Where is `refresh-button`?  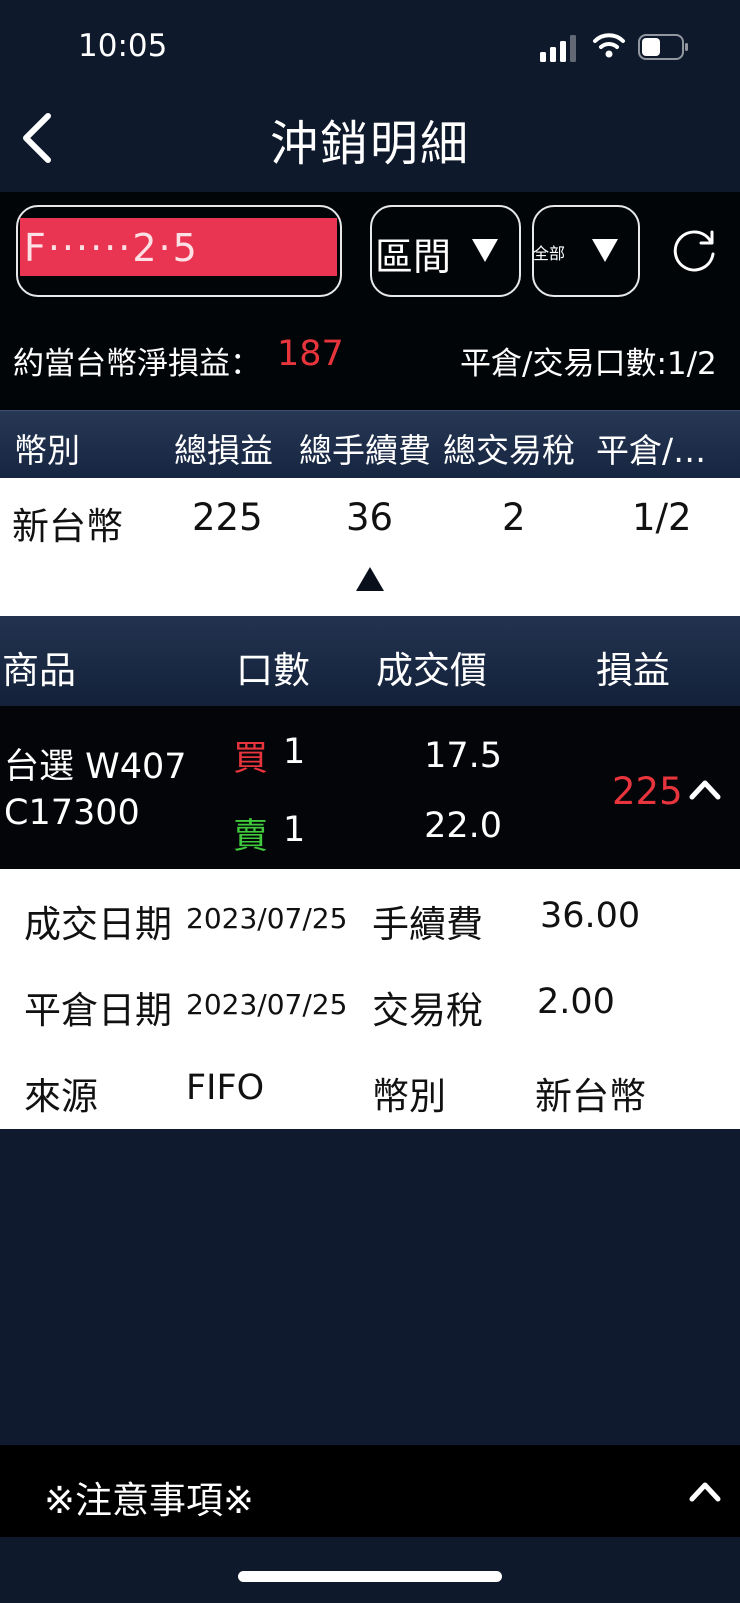
refresh-button is located at coordinates (694, 250).